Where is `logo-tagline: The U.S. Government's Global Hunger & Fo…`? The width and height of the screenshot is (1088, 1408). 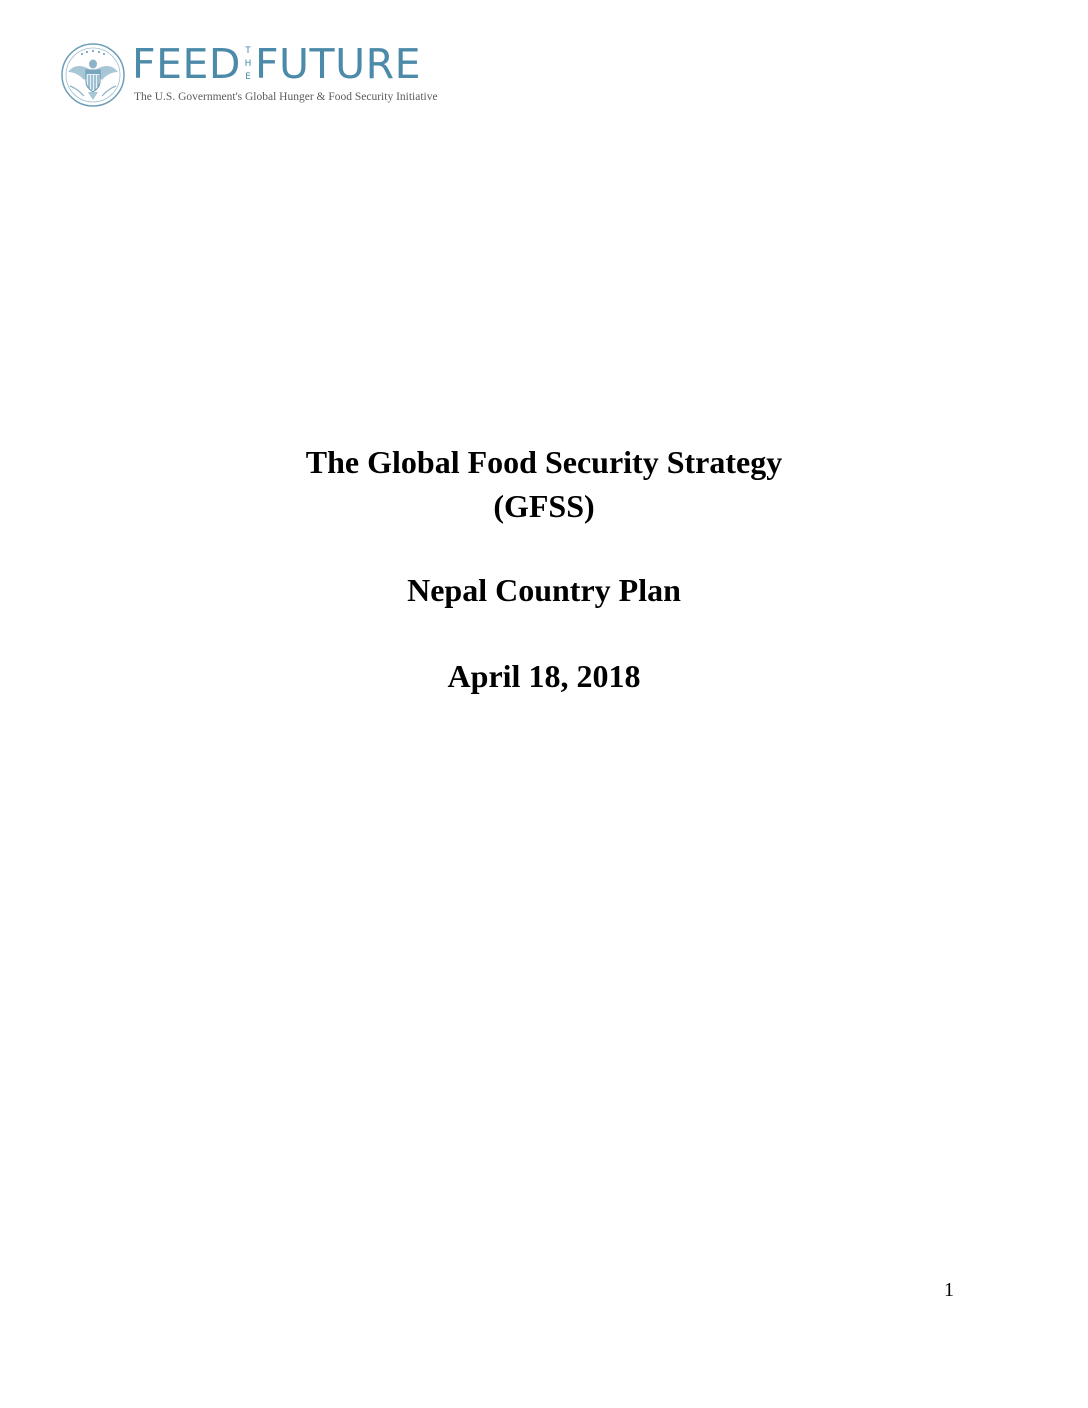 logo-tagline: The U.S. Government's Global Hunger & Fo… is located at coordinates (286, 97).